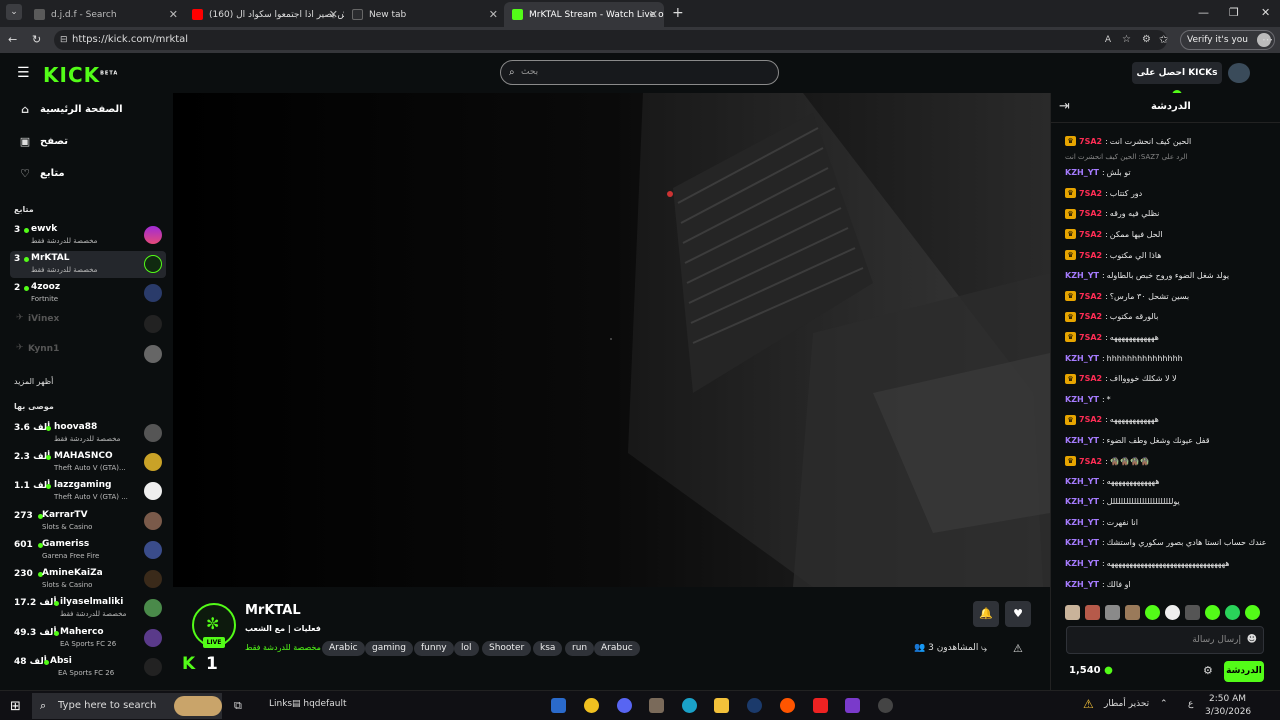 The width and height of the screenshot is (1280, 720). I want to click on app-orange-icon, so click(787, 705).